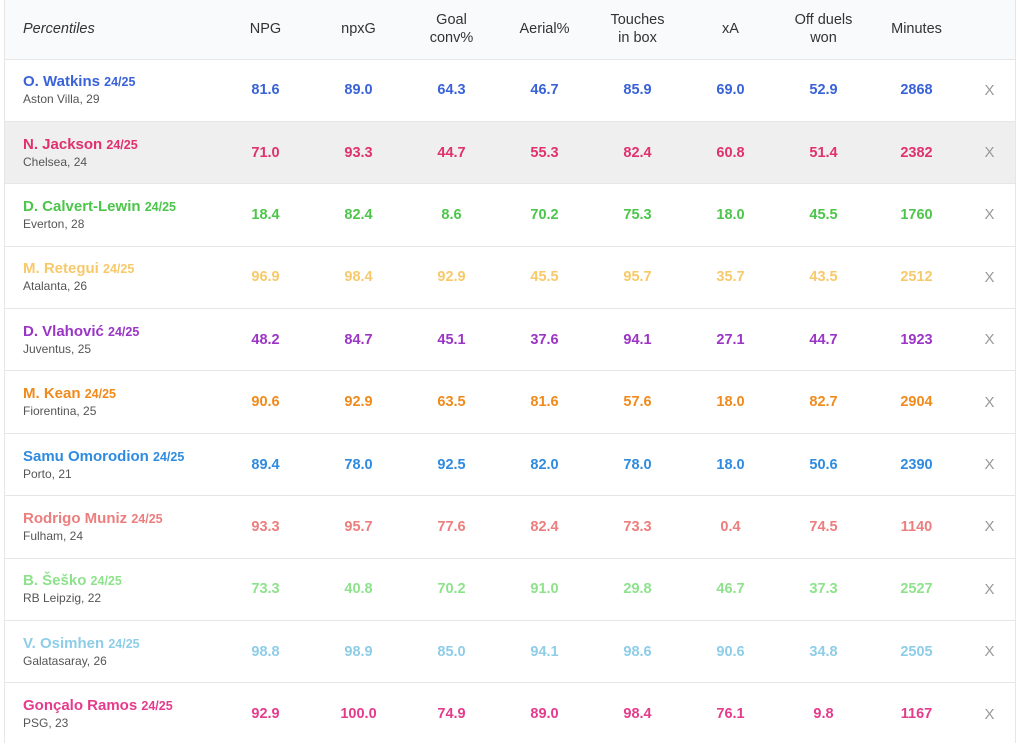 This screenshot has width=1024, height=745. What do you see at coordinates (63, 643) in the screenshot?
I see `player-name: V. Osimhen` at bounding box center [63, 643].